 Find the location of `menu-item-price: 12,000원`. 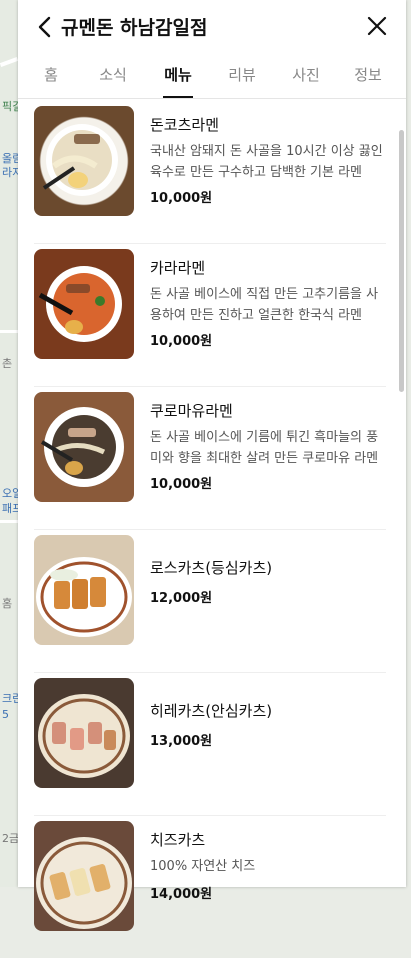

menu-item-price: 12,000원 is located at coordinates (181, 598).